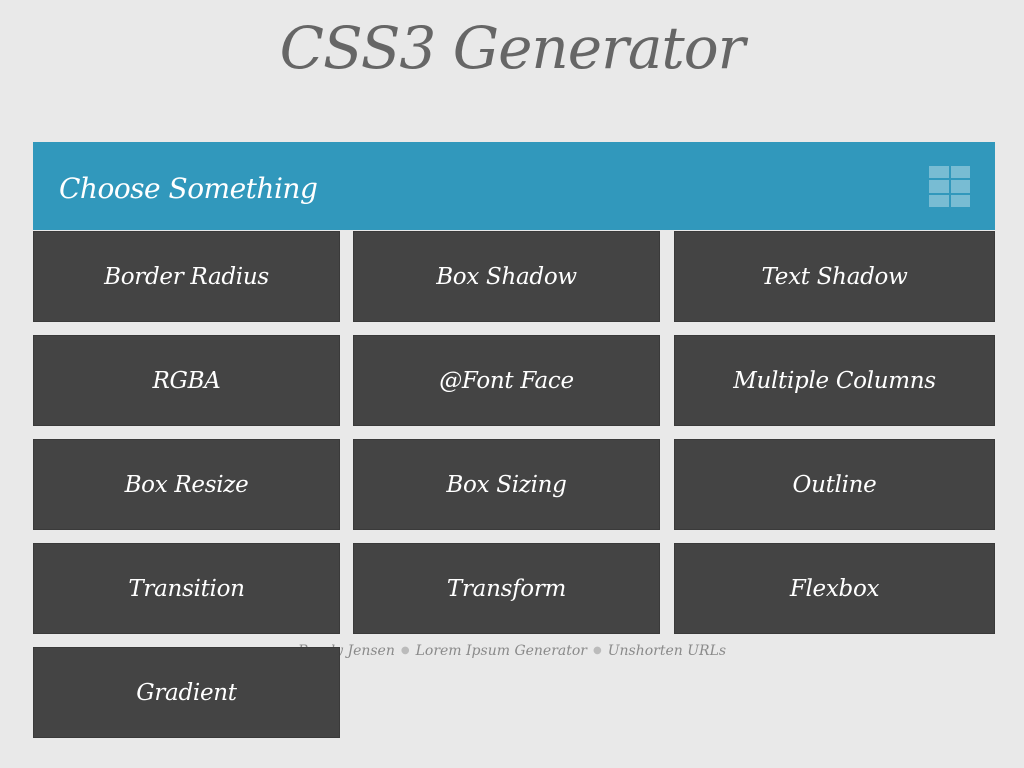  I want to click on tile-transform: Transform, so click(506, 588).